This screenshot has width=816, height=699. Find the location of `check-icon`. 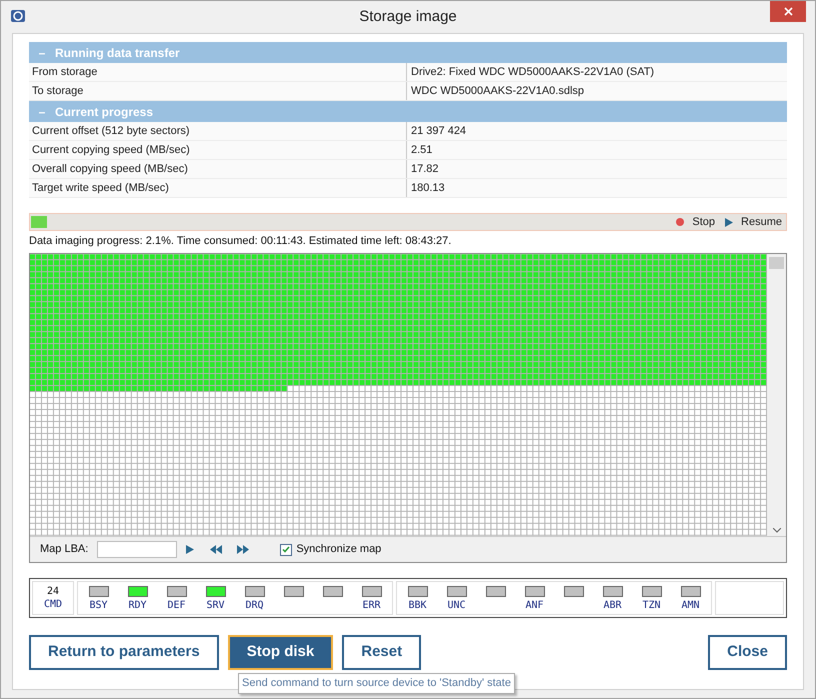

check-icon is located at coordinates (286, 549).